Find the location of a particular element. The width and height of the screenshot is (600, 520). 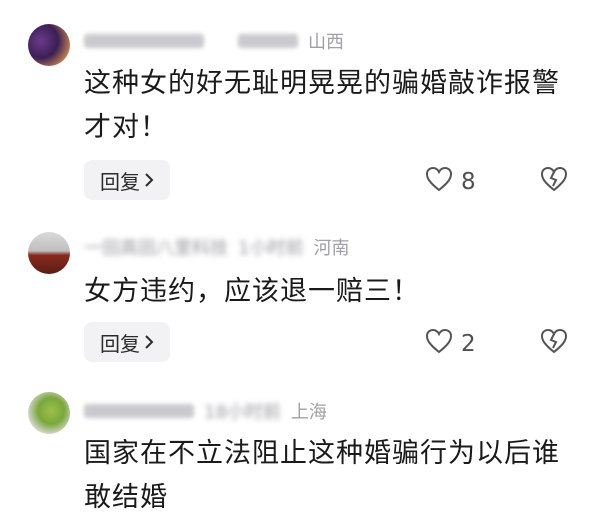

comment-text: 女方违约，应该退一赔三！ is located at coordinates (252, 291).